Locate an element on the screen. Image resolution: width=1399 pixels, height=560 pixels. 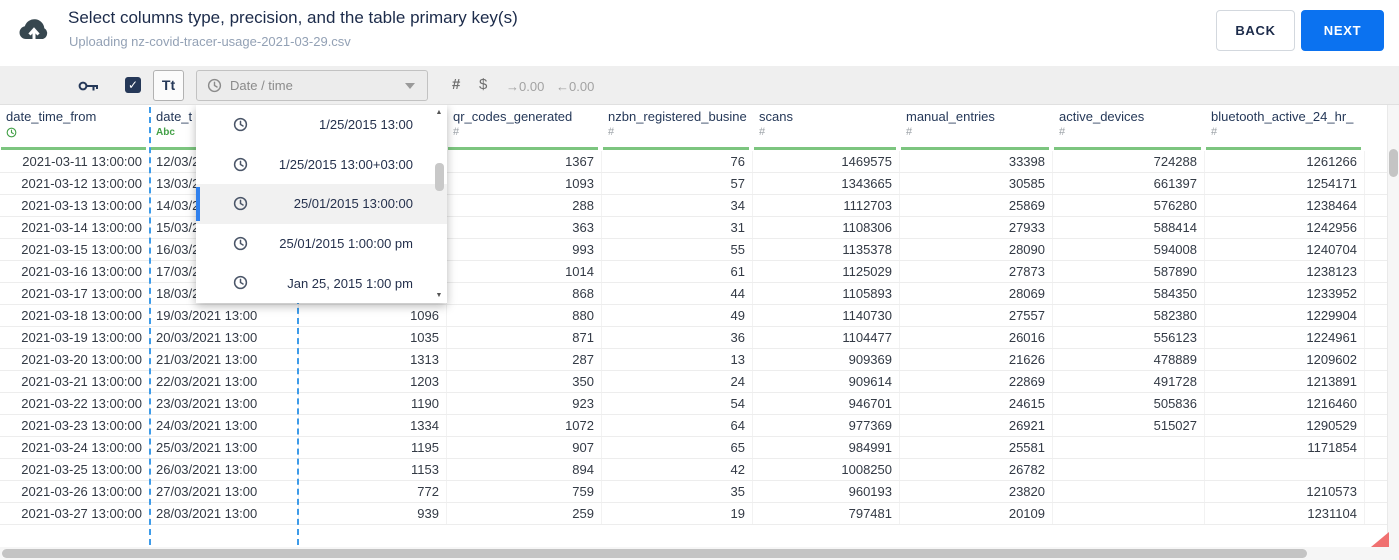
cell: 724288 is located at coordinates (1129, 161).